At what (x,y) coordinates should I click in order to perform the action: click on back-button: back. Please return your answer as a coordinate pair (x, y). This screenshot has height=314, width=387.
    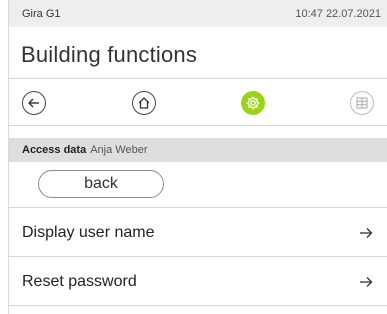
    Looking at the image, I should click on (101, 184).